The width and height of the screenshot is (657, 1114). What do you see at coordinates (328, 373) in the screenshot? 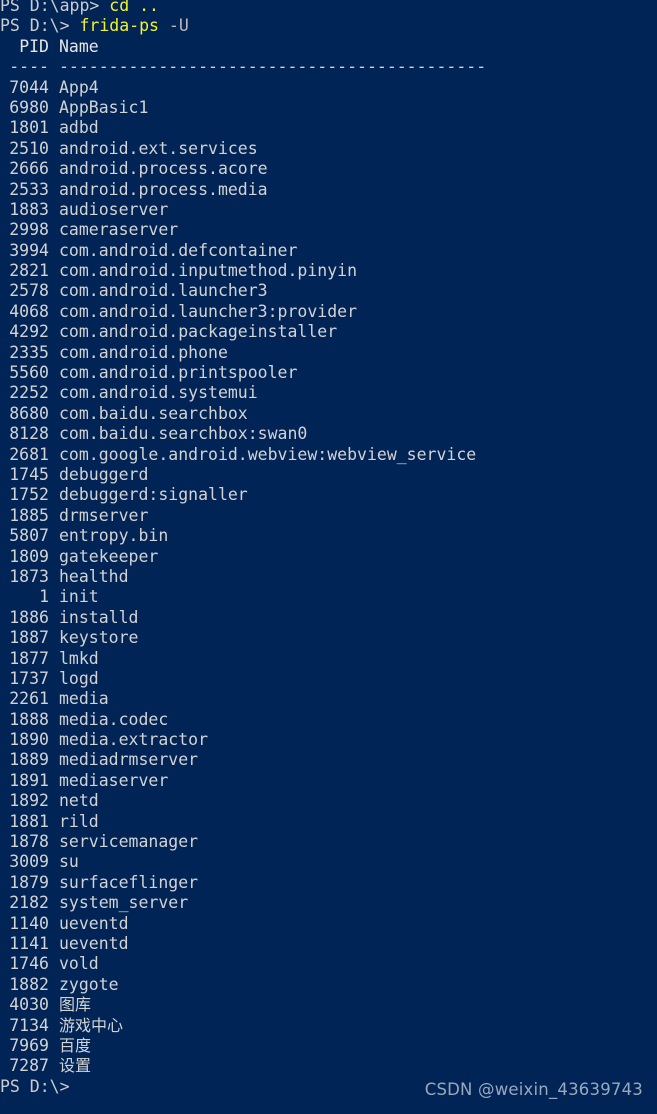
I see `table-row: 5560 com.android.printspooler` at bounding box center [328, 373].